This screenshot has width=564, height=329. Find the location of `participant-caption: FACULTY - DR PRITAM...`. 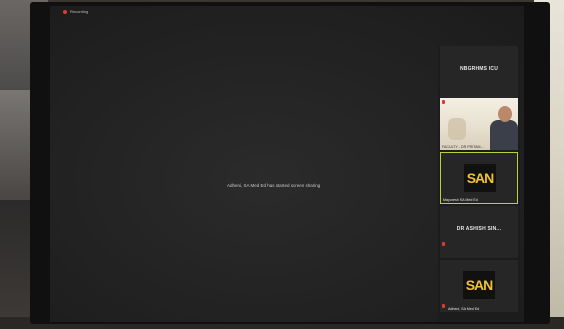

participant-caption: FACULTY - DR PRITAM... is located at coordinates (463, 147).